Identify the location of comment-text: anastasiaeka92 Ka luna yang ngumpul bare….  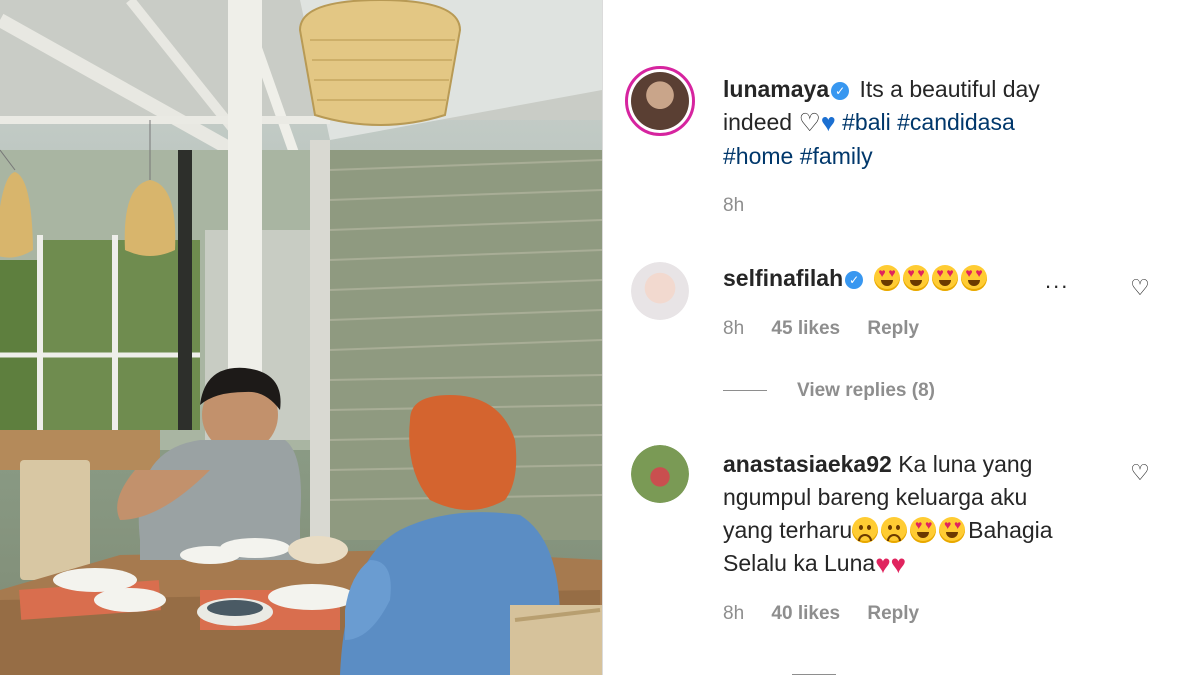
(923, 514).